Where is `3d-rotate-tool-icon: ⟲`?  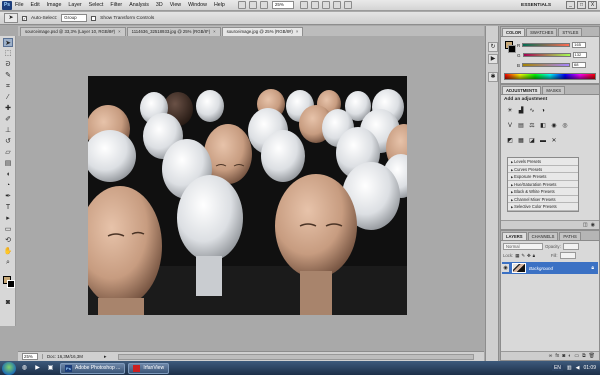
3d-rotate-tool-icon: ⟲ is located at coordinates (8, 240).